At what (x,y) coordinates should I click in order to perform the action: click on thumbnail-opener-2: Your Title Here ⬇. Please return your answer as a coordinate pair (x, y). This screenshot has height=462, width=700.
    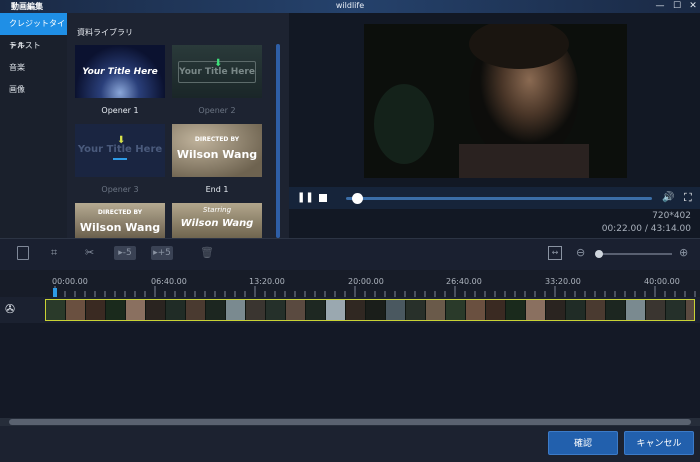
    Looking at the image, I should click on (217, 71).